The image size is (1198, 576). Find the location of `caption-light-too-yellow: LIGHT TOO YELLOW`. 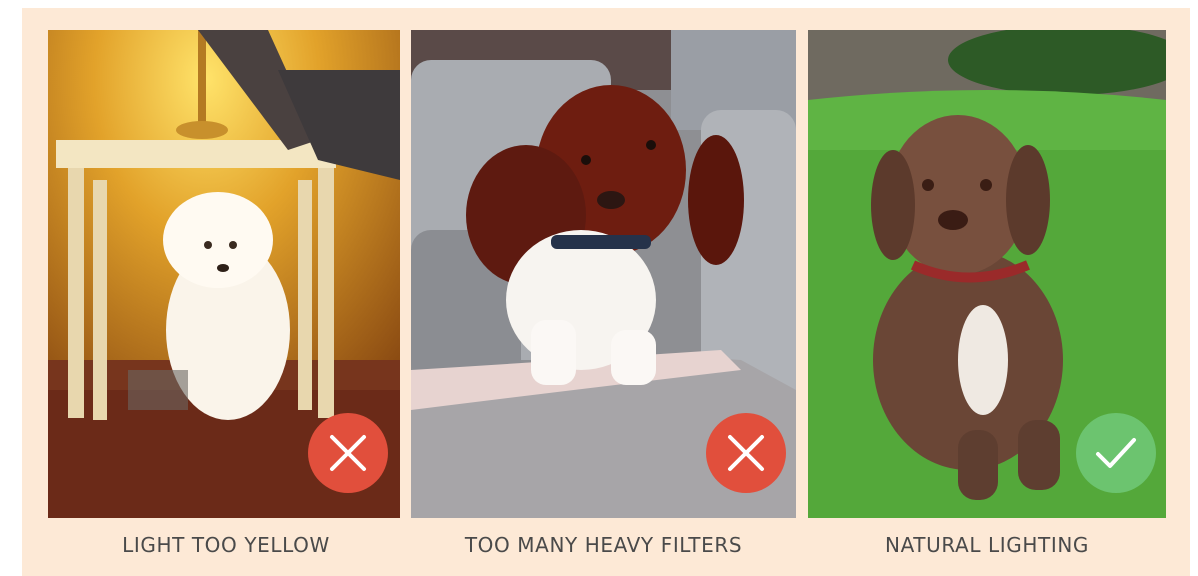

caption-light-too-yellow: LIGHT TOO YELLOW is located at coordinates (226, 545).